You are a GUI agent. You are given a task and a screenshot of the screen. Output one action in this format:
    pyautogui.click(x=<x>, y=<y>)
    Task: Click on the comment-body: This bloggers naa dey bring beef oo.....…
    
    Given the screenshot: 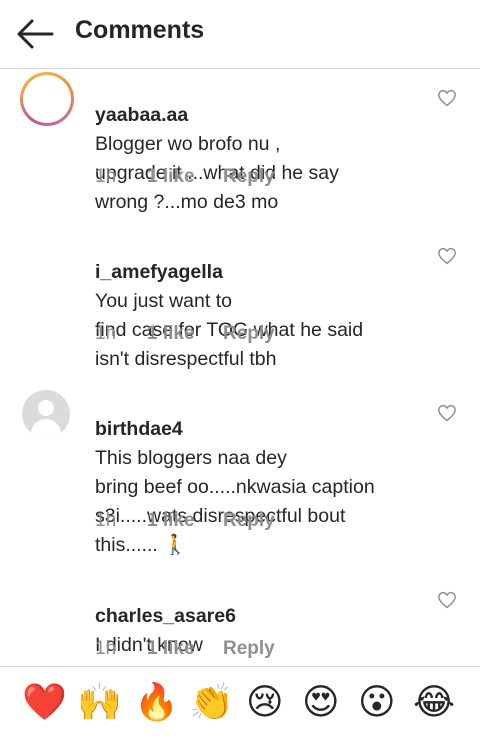 What is the action you would take?
    pyautogui.click(x=235, y=501)
    